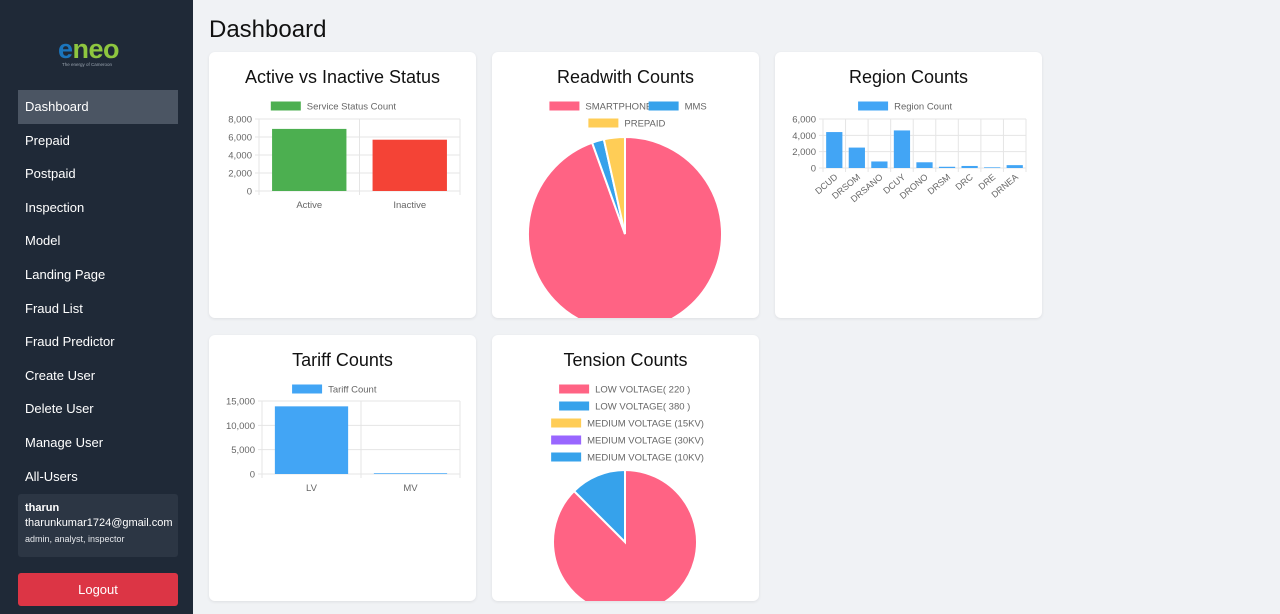  I want to click on y-tick-label: 8,000, so click(240, 120).